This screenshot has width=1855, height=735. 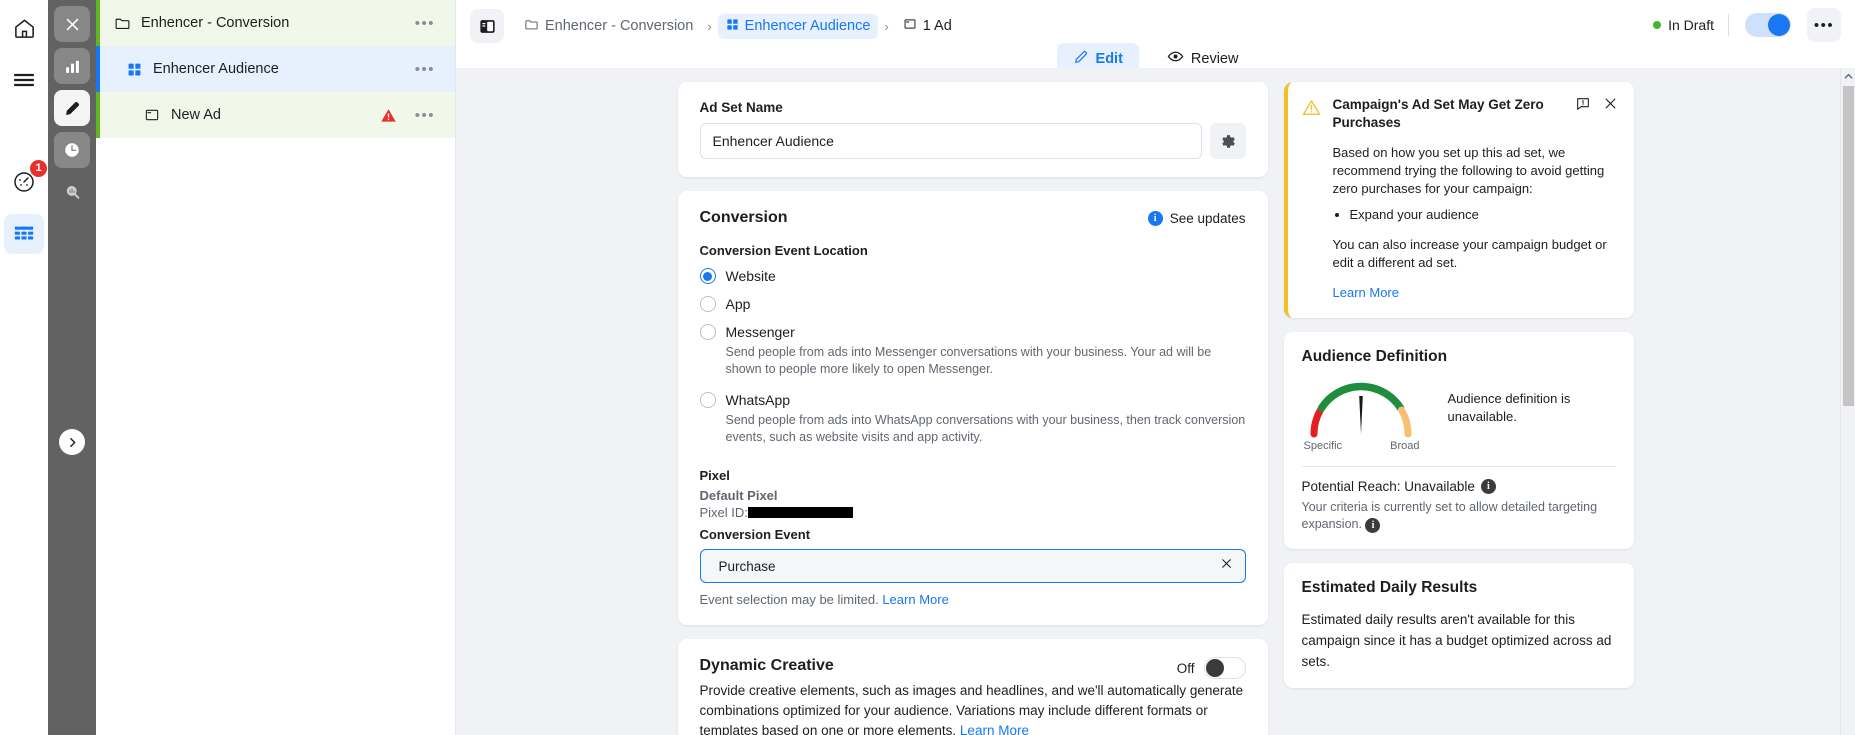 What do you see at coordinates (24, 80) in the screenshot?
I see `menu-icon` at bounding box center [24, 80].